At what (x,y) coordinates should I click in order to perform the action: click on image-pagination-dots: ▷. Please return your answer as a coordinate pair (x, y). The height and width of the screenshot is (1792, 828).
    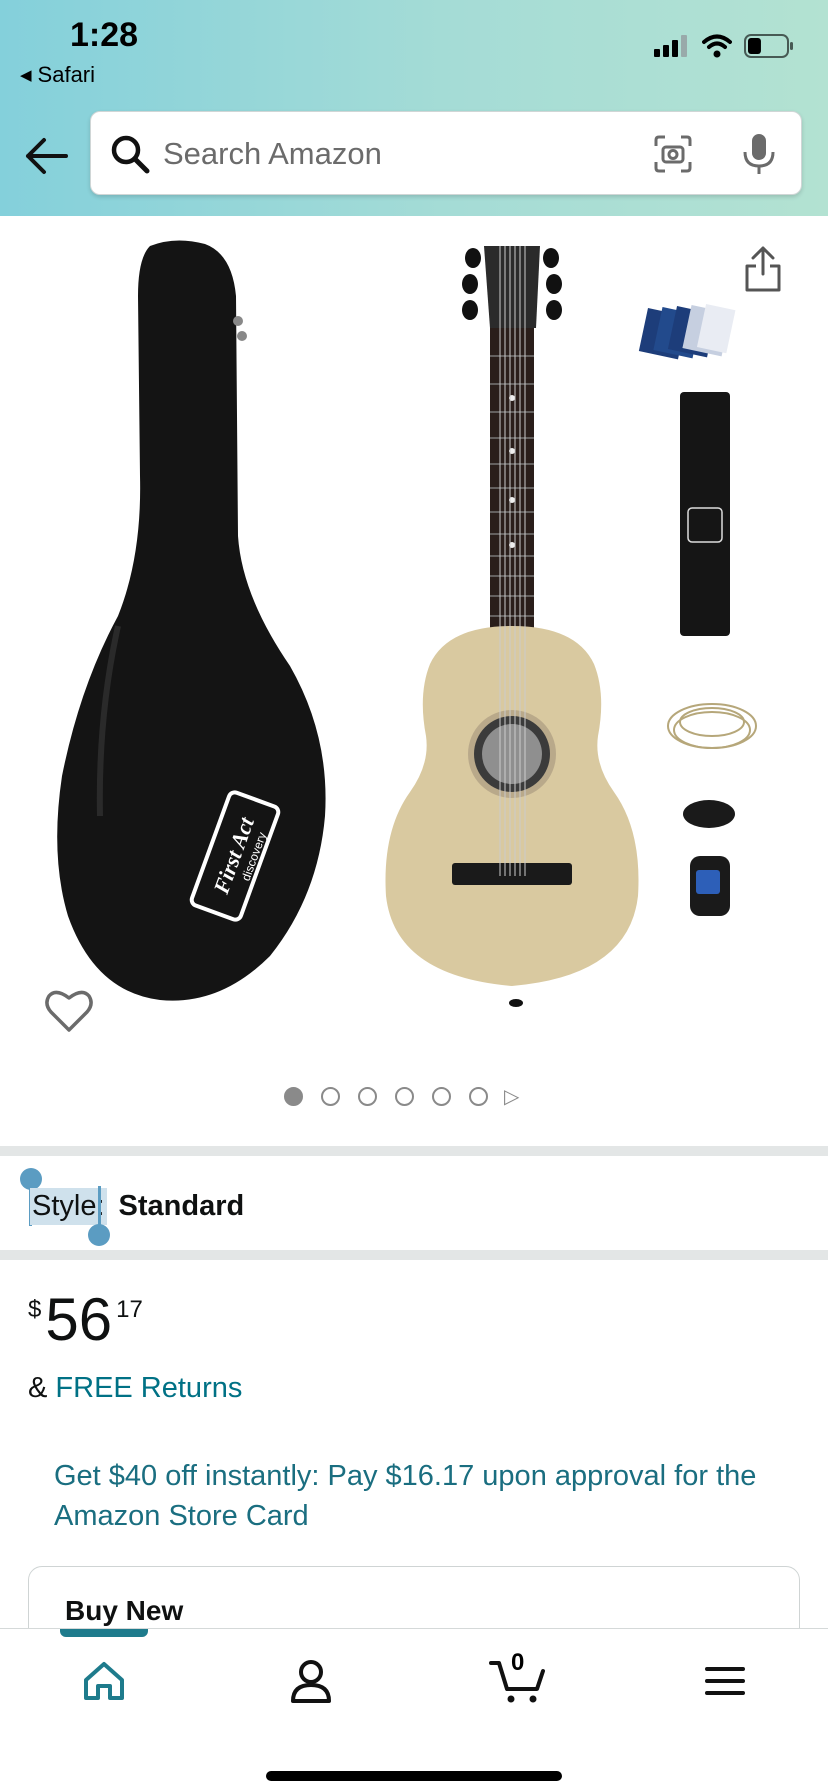
    Looking at the image, I should click on (401, 1096).